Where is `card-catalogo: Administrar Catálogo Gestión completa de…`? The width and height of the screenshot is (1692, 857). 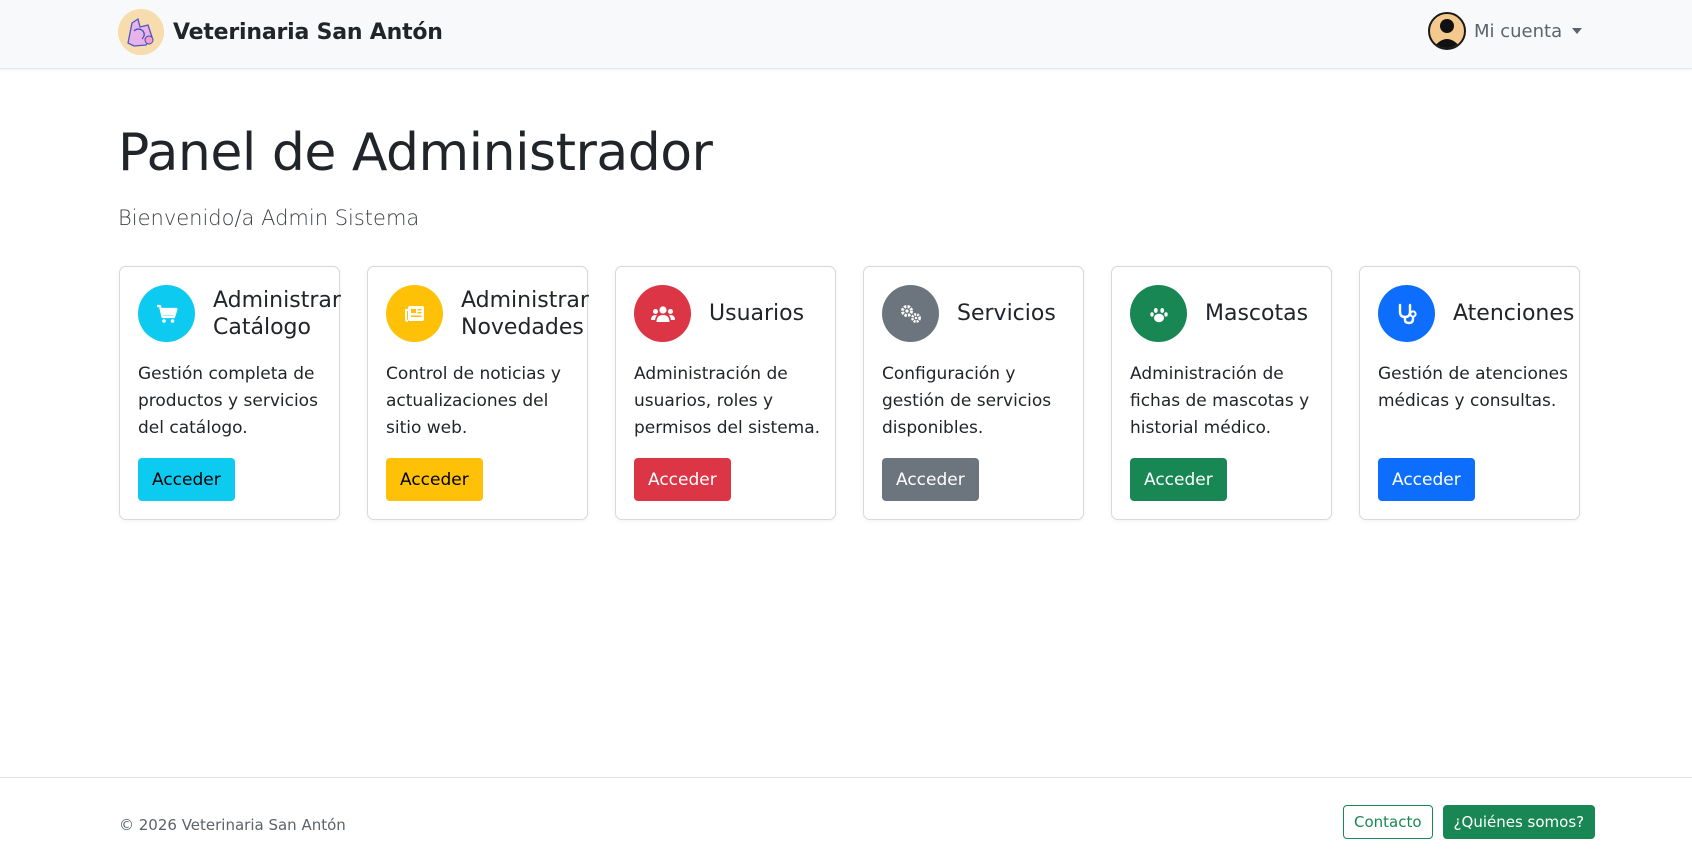
card-catalogo: Administrar Catálogo Gestión completa de… is located at coordinates (230, 393).